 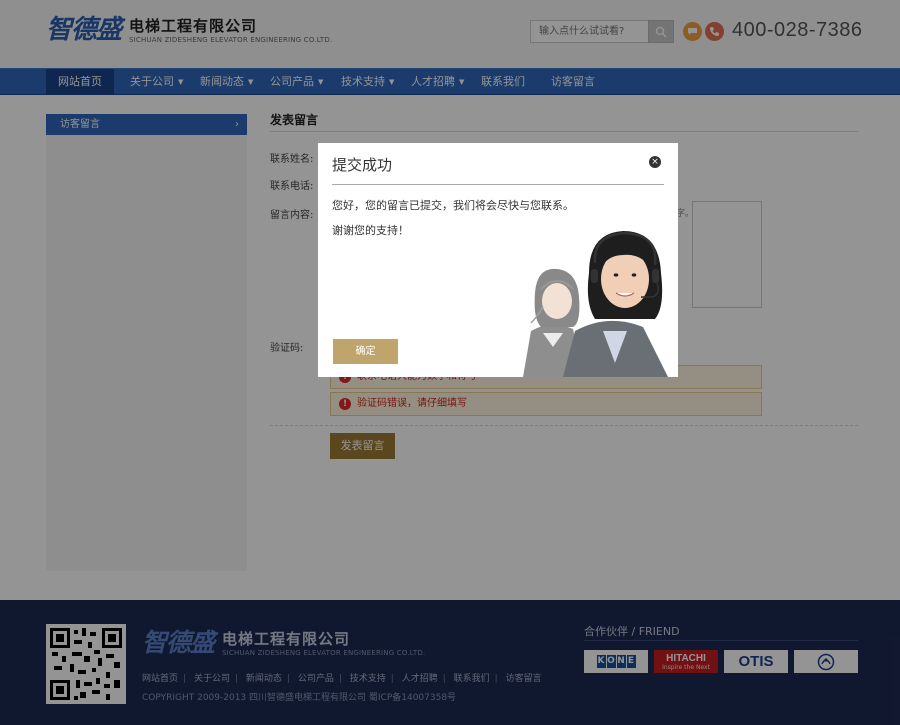 What do you see at coordinates (655, 162) in the screenshot?
I see `close-icon: ×` at bounding box center [655, 162].